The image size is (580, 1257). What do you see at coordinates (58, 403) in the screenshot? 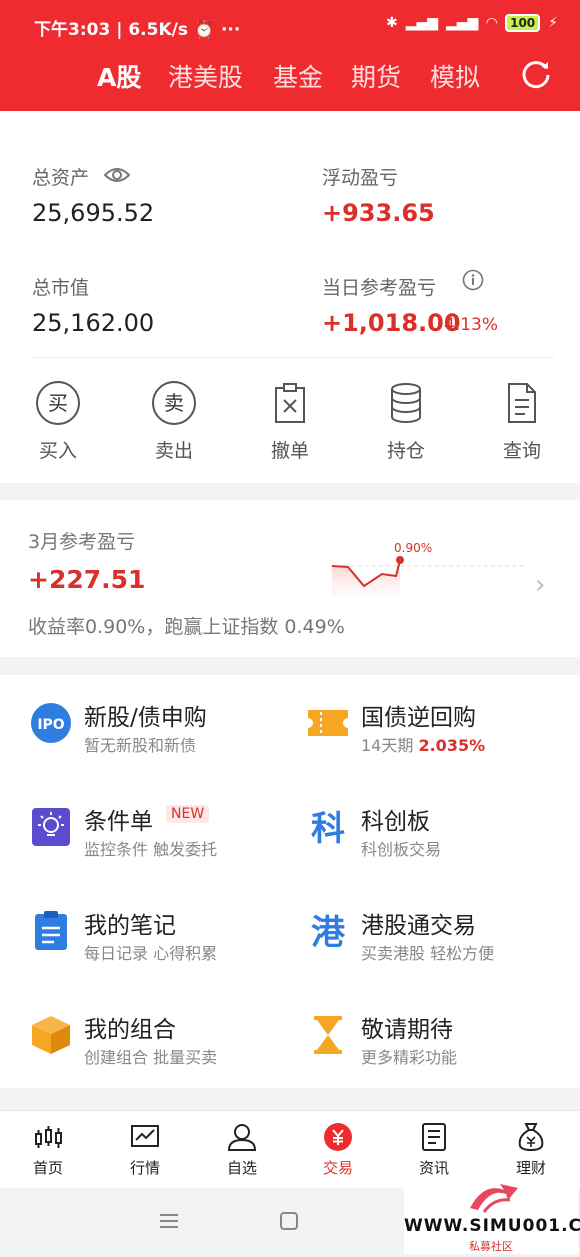
I see `buy-icon: 买` at bounding box center [58, 403].